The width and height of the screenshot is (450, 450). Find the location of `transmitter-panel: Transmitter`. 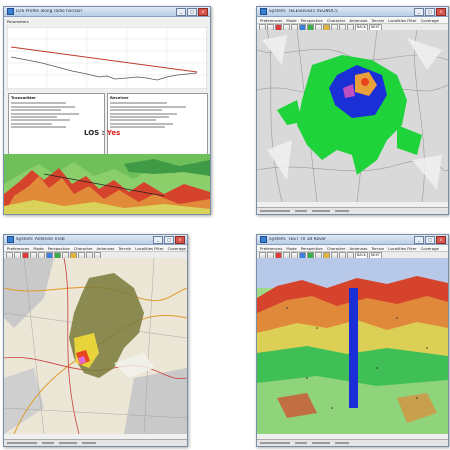

transmitter-panel: Transmitter is located at coordinates (56, 124).